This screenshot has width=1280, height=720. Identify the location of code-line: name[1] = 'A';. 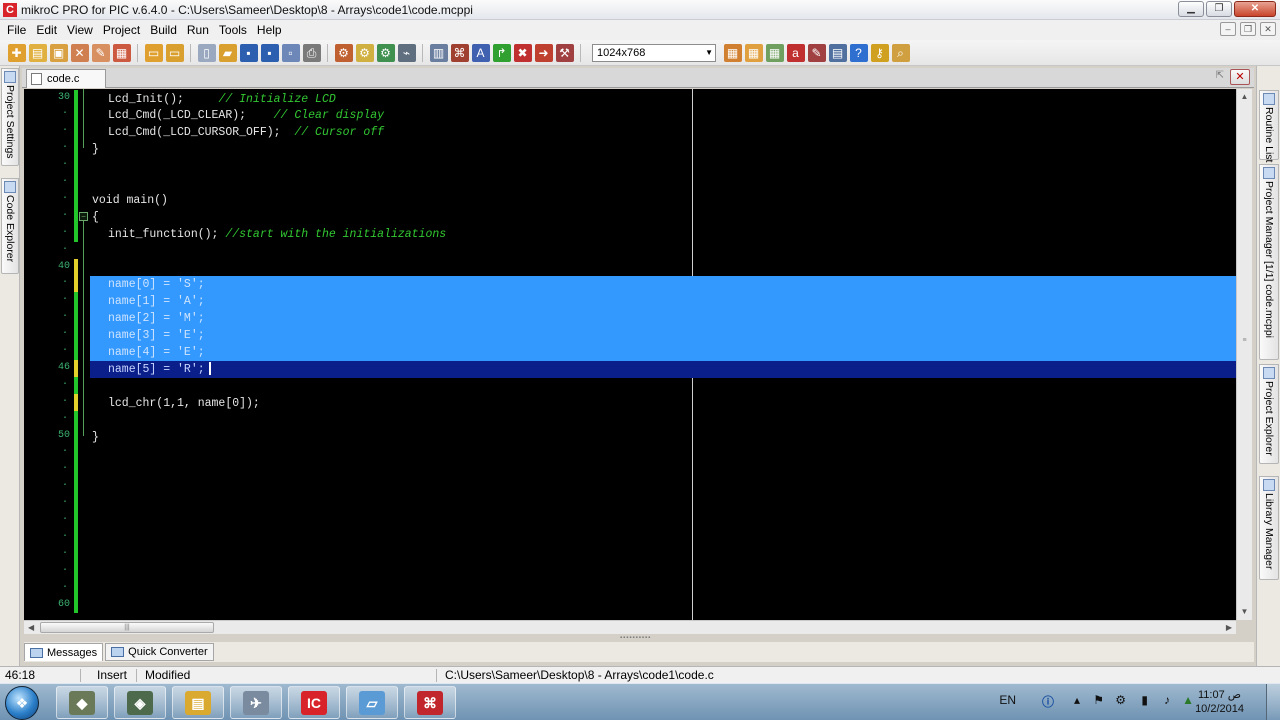
(156, 301).